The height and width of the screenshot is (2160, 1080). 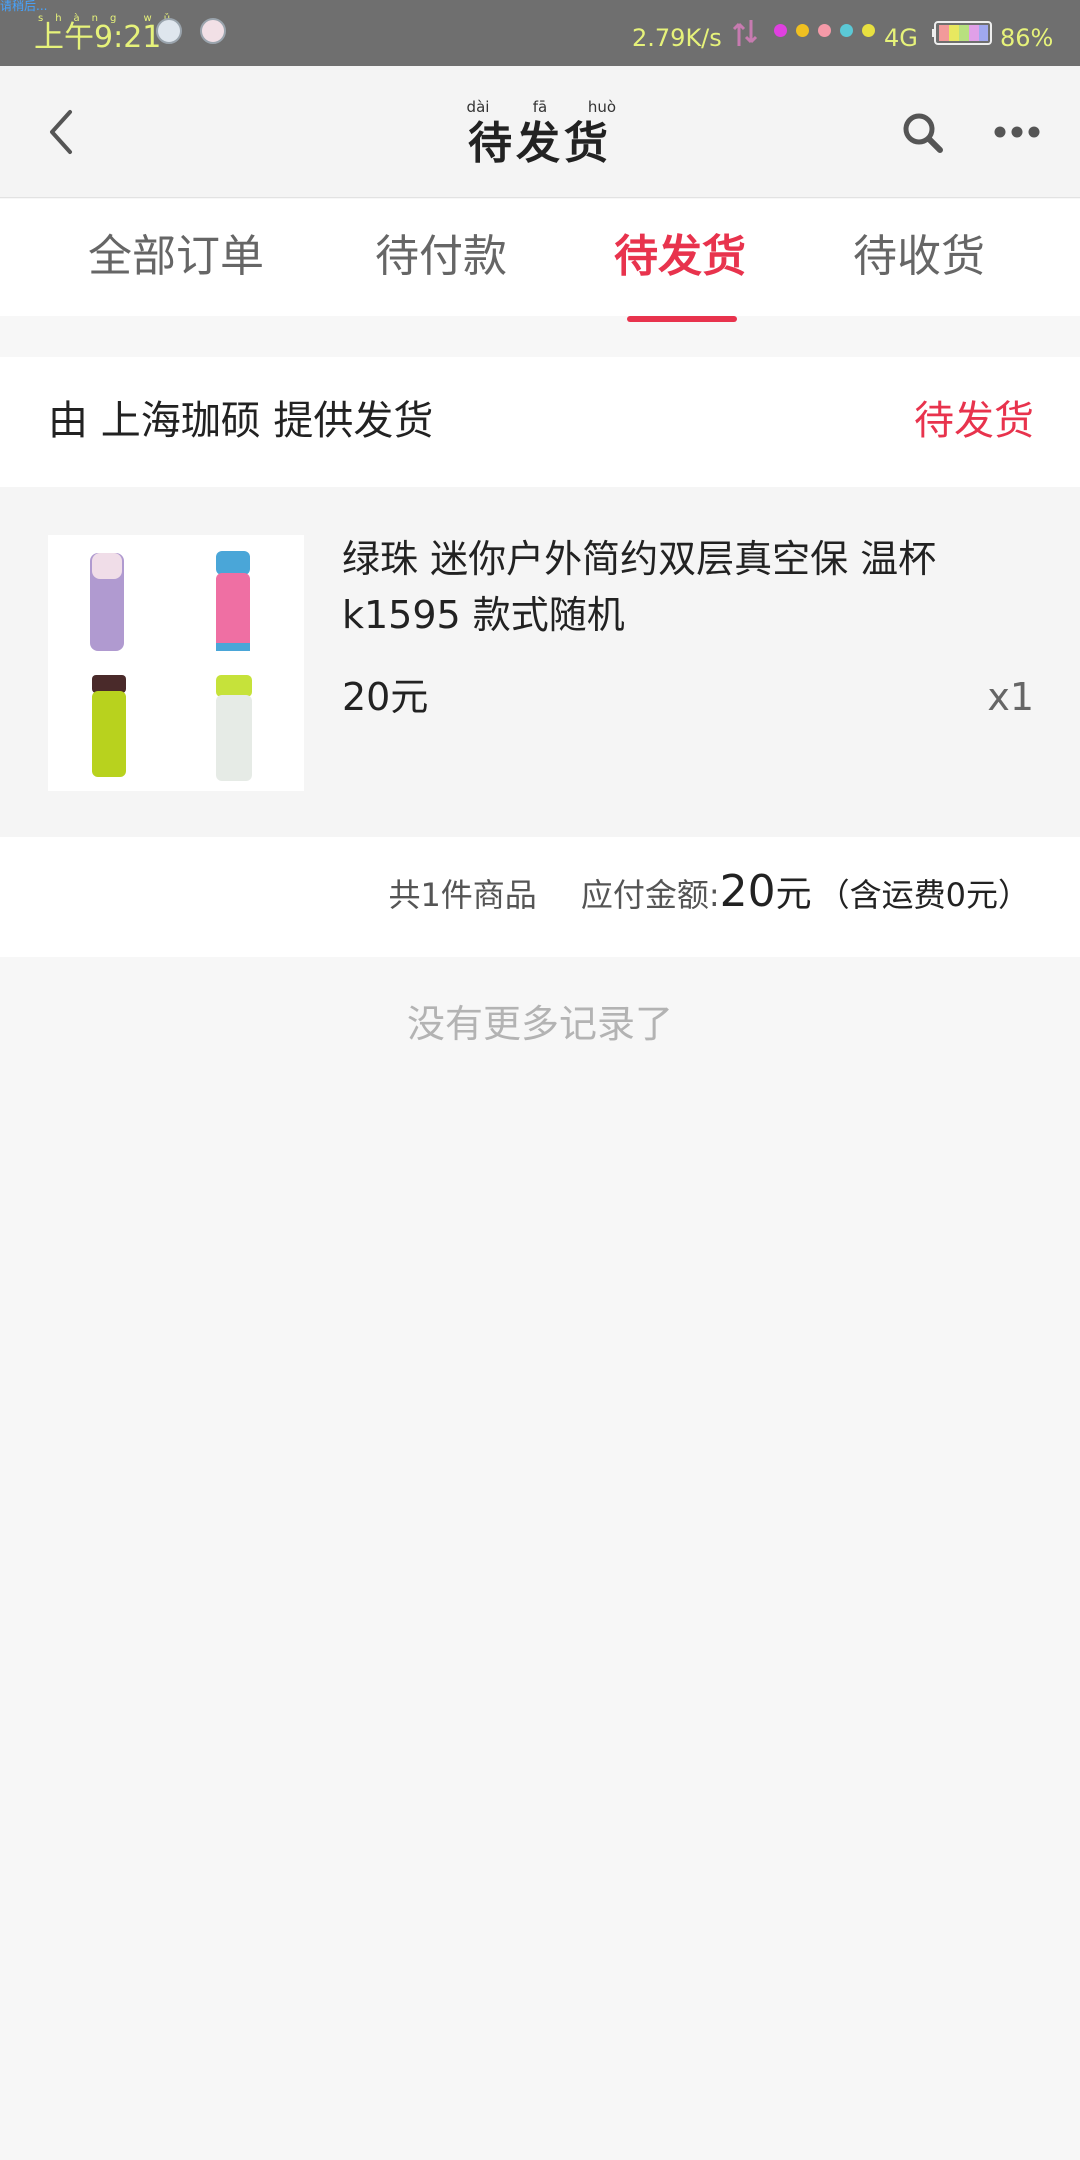 I want to click on order-summary-row: 共1件商品 应付金额: 20 元 （含运费0元）, so click(x=540, y=897).